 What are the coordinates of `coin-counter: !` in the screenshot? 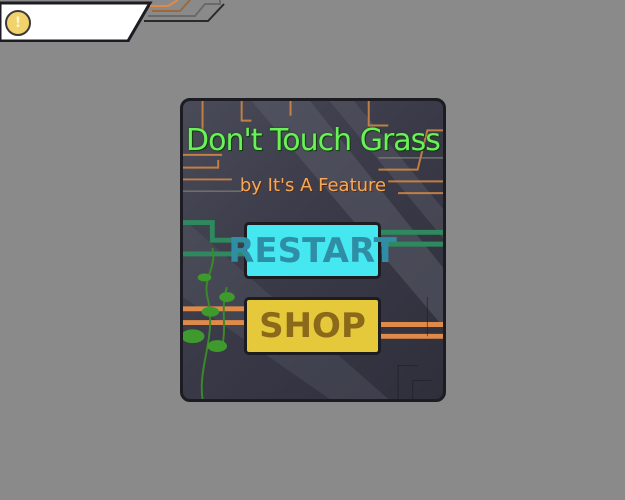 It's located at (112, 21).